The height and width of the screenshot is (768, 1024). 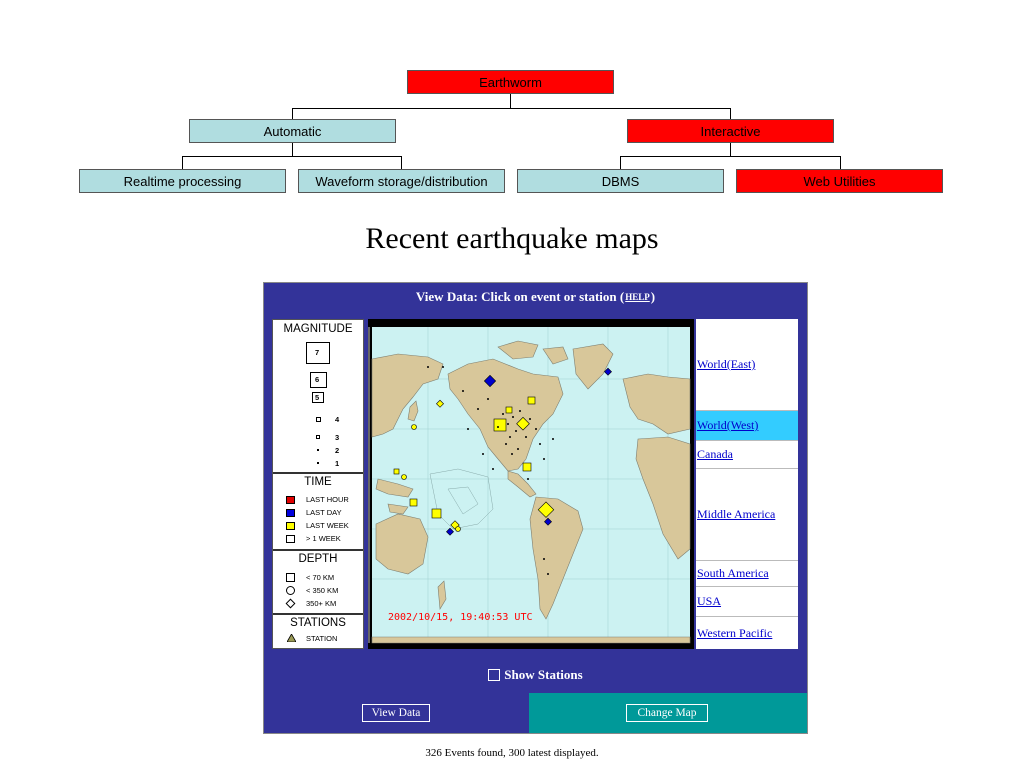 I want to click on events-found-caption: 326 Events found, 300 latest displayed., so click(x=512, y=753).